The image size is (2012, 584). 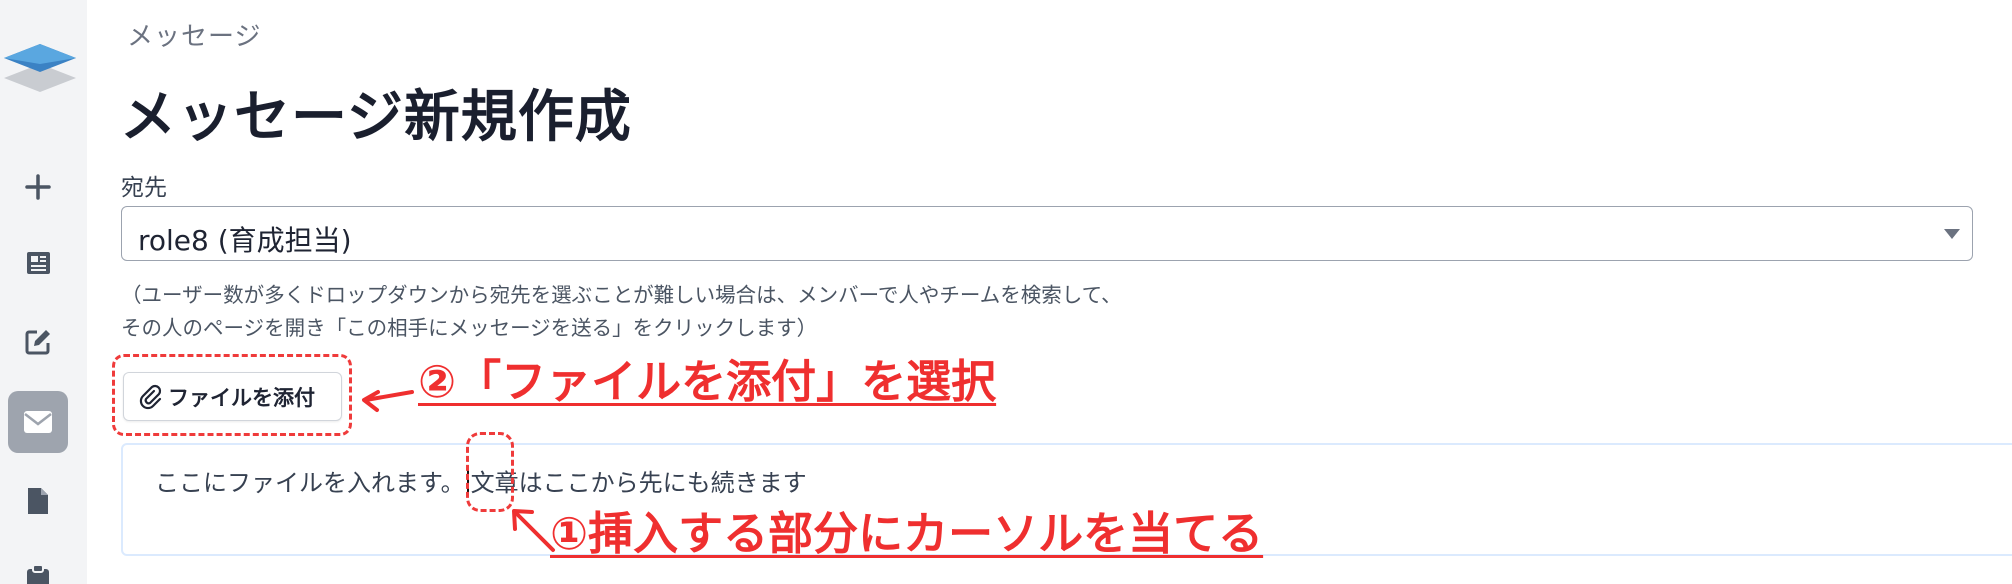 I want to click on recipient-selected-value: role8 (育成担当), so click(x=245, y=240).